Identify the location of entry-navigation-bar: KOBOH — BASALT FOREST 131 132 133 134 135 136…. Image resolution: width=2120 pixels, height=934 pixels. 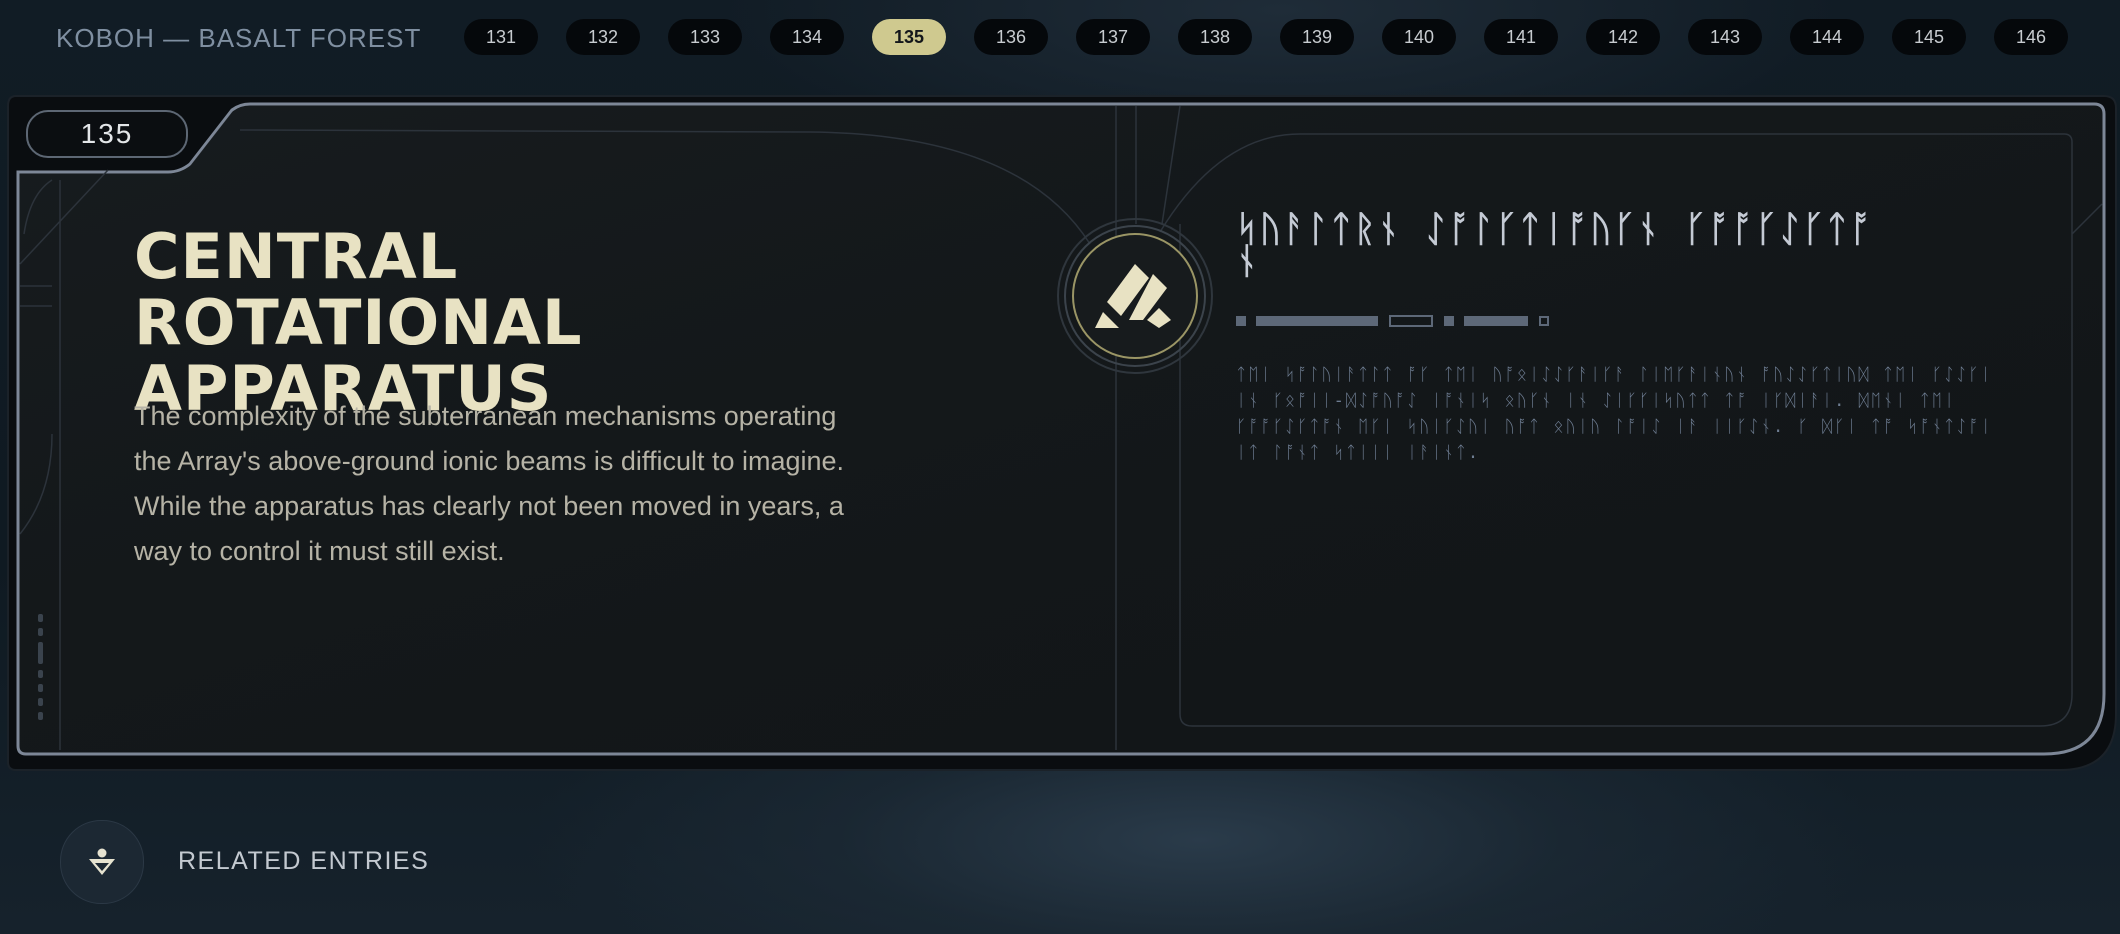
(1060, 38).